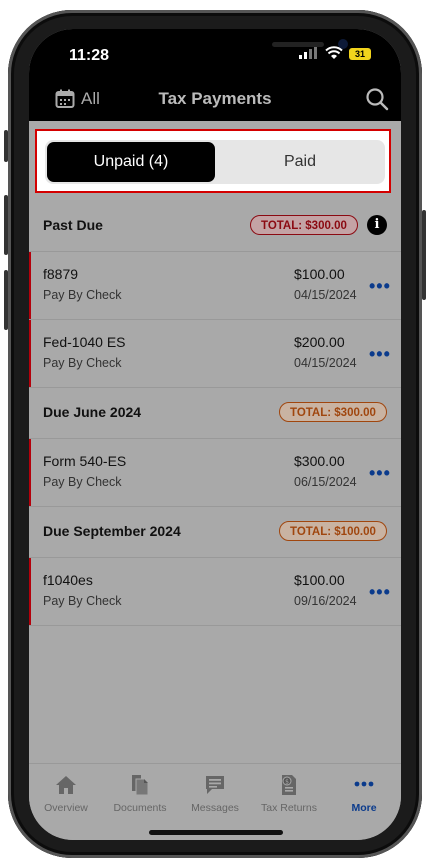  I want to click on tax-returns-icon: $, so click(289, 785).